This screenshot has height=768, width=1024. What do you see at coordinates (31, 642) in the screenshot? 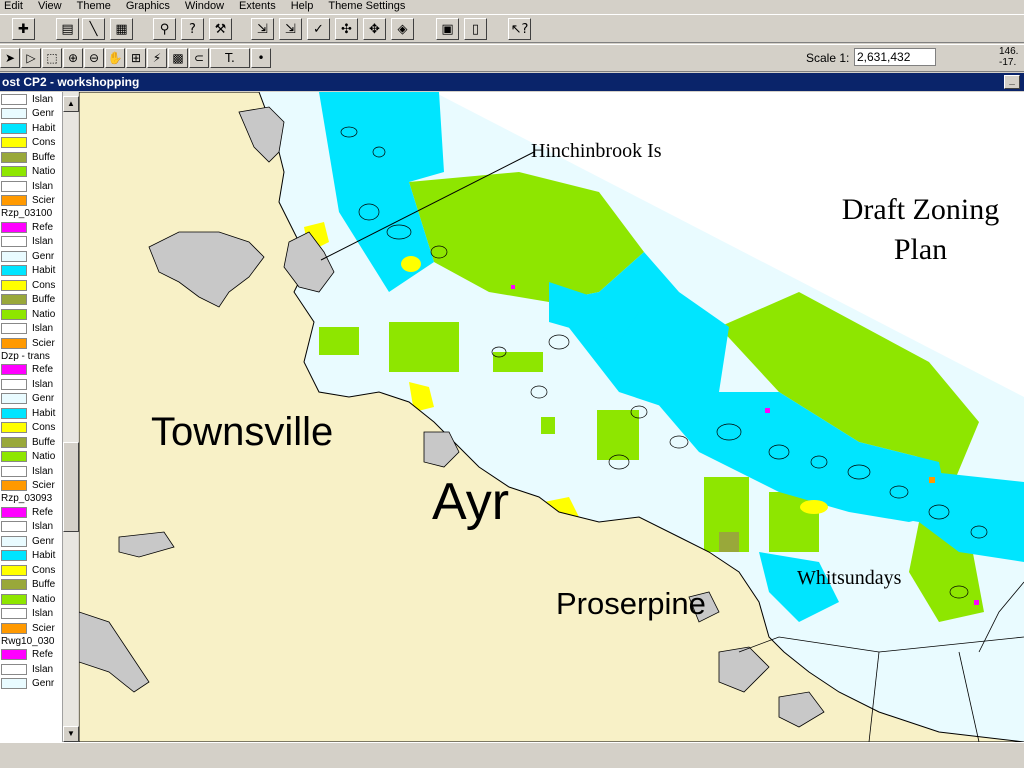
I see `legend-theme-title: Rwg10_030` at bounding box center [31, 642].